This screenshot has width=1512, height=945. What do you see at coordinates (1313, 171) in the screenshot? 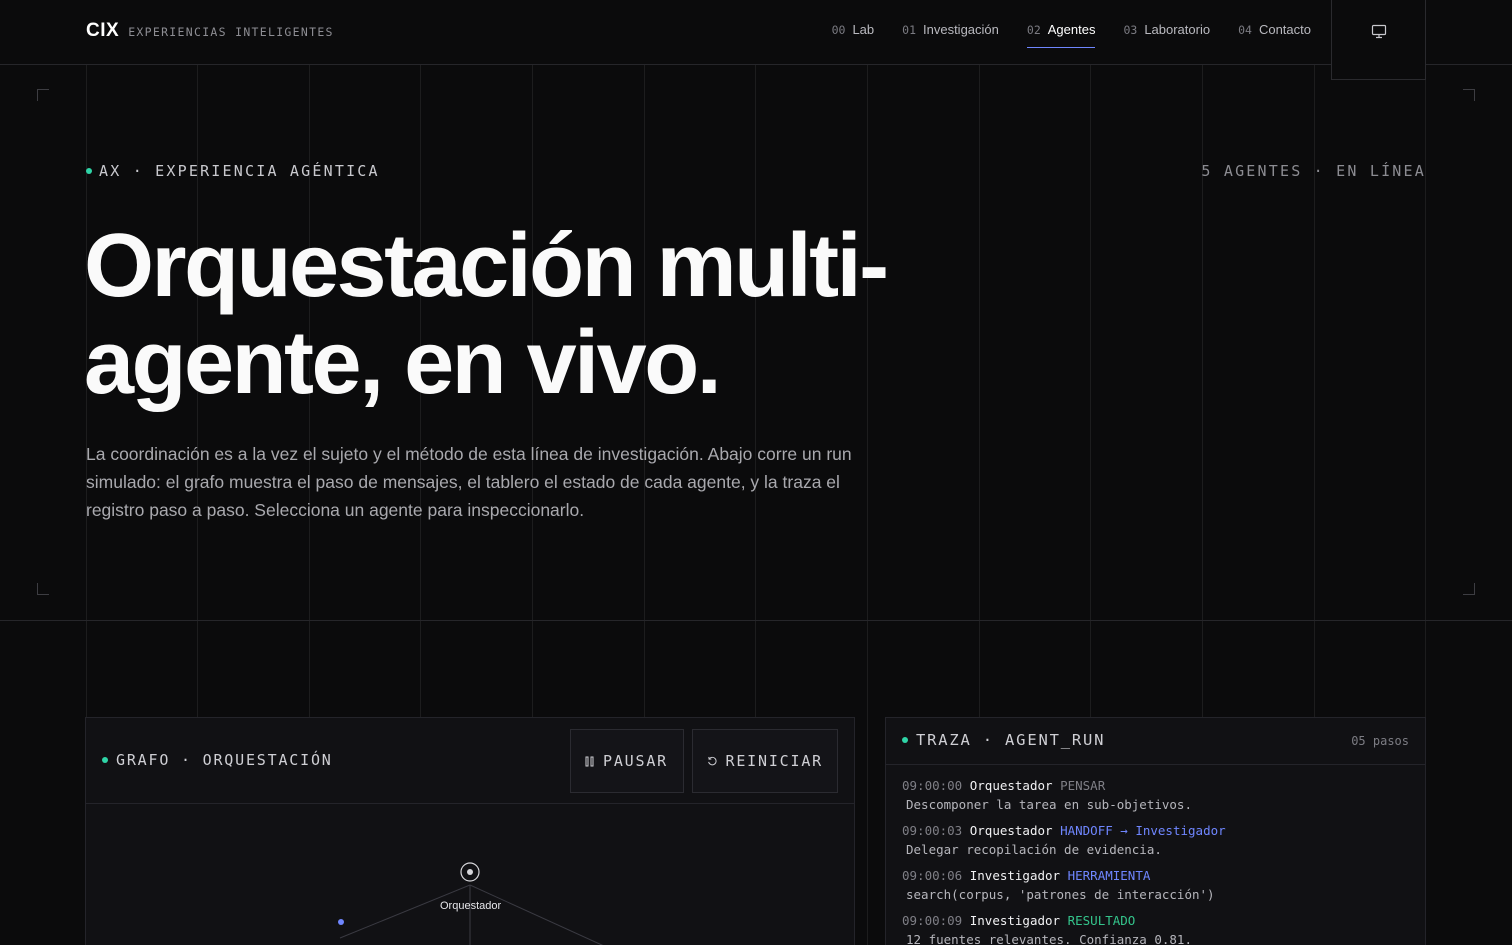
I see `agents-online-status: 5 AGENTES · EN LÍNEA` at bounding box center [1313, 171].